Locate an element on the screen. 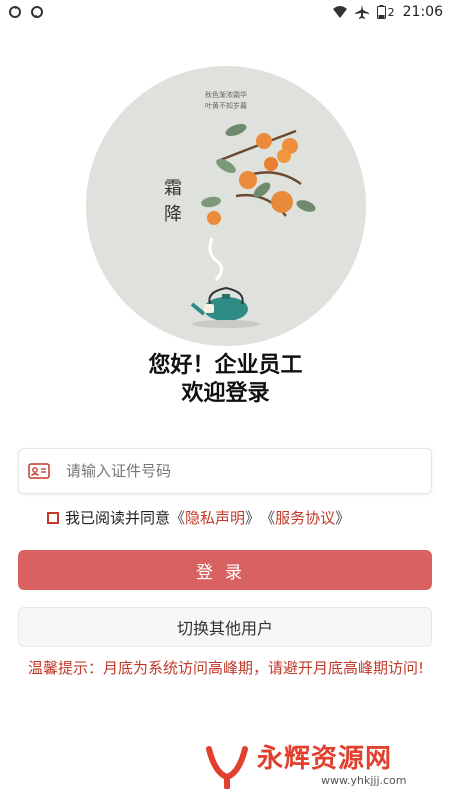  status-right: 2 21:06 is located at coordinates (387, 12).